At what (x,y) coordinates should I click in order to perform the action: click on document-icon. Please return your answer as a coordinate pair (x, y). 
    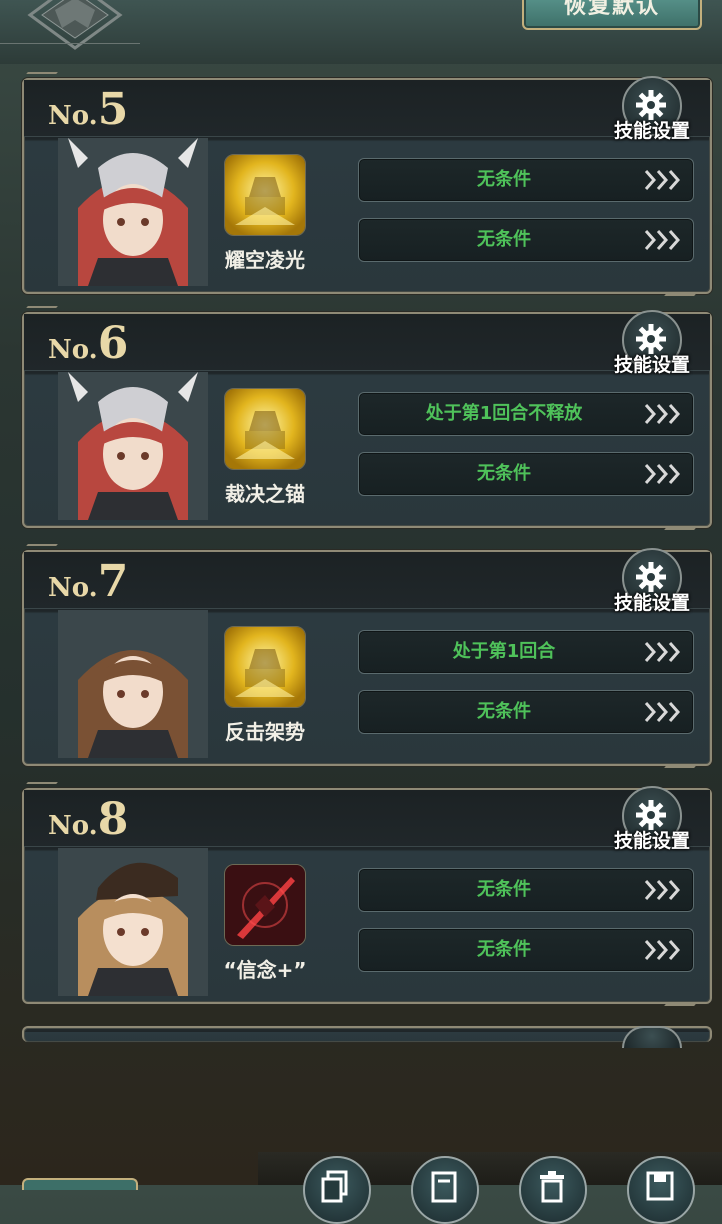
    Looking at the image, I should click on (444, 1187).